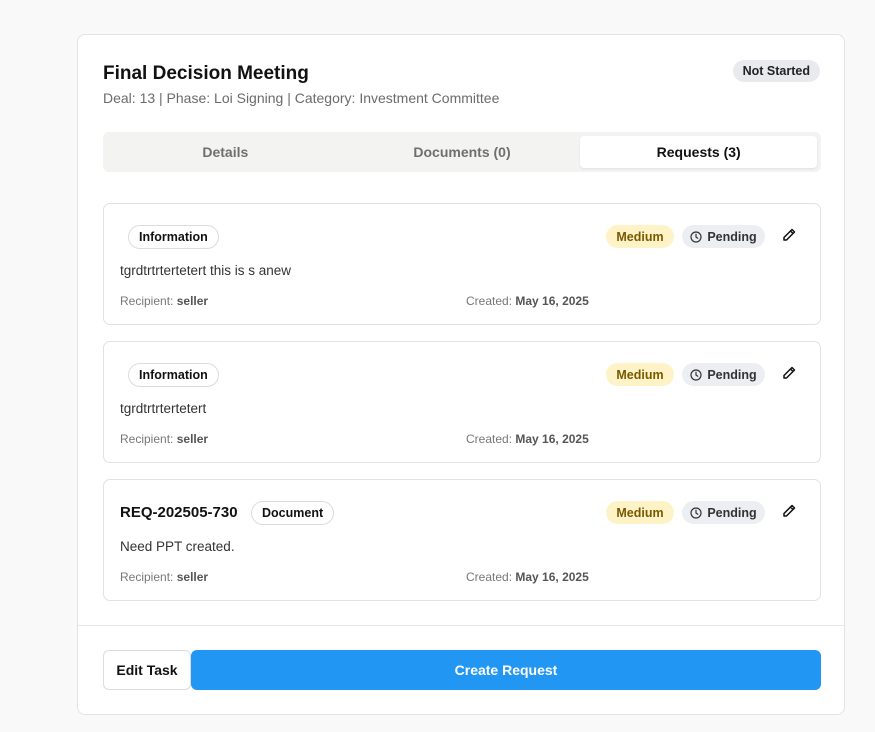 Image resolution: width=875 pixels, height=732 pixels. What do you see at coordinates (293, 513) in the screenshot?
I see `request-type-badge: Document` at bounding box center [293, 513].